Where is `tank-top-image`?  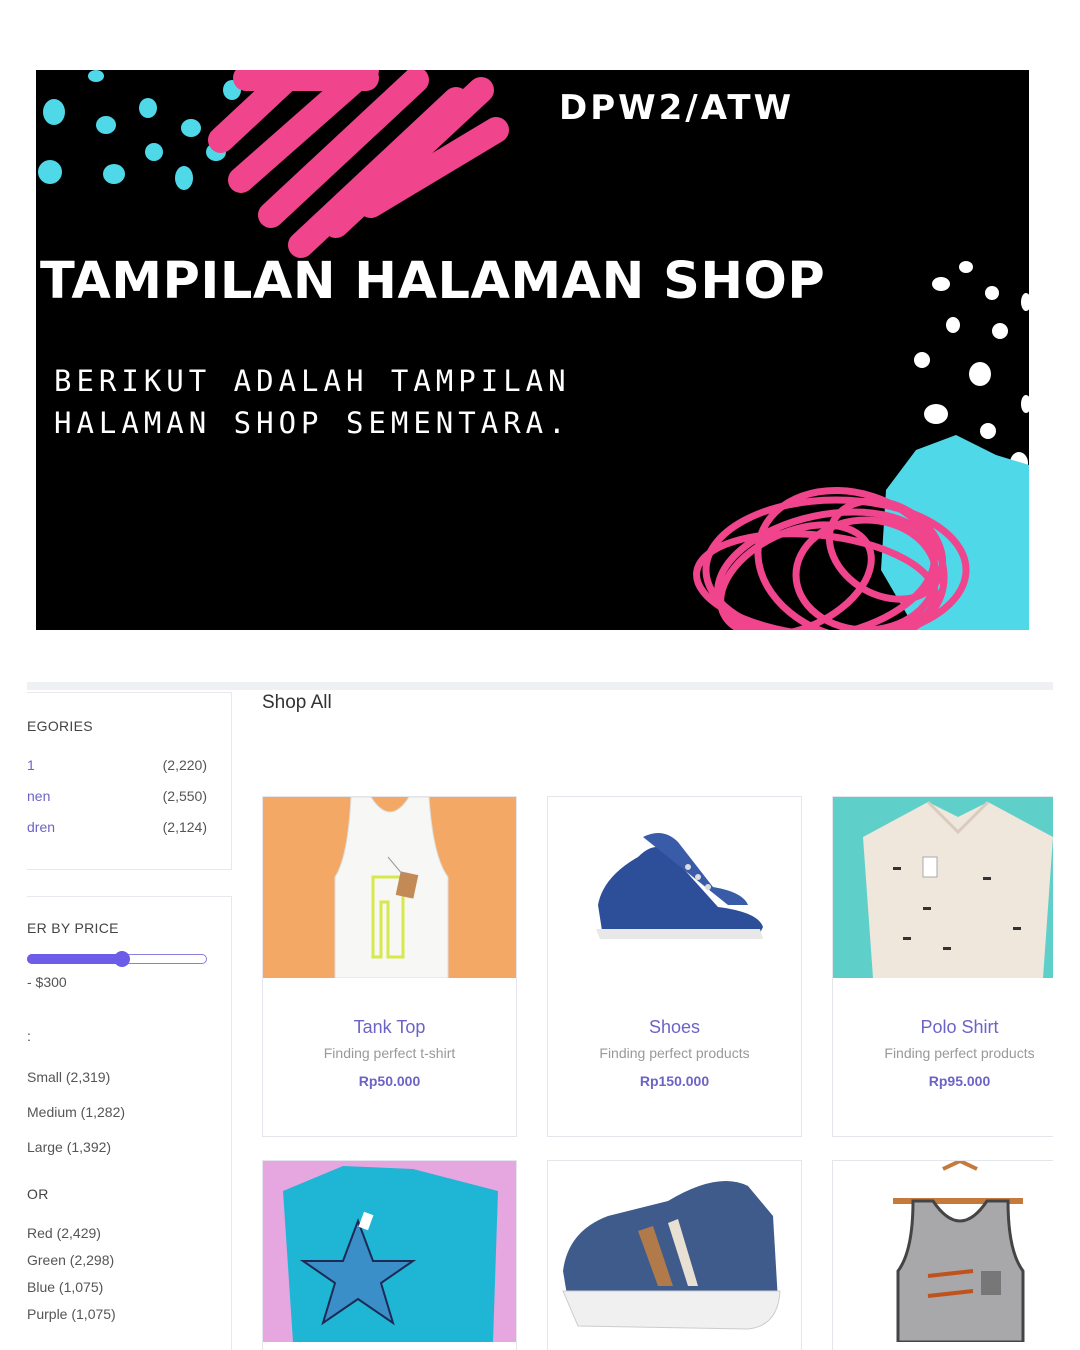 tank-top-image is located at coordinates (389, 887).